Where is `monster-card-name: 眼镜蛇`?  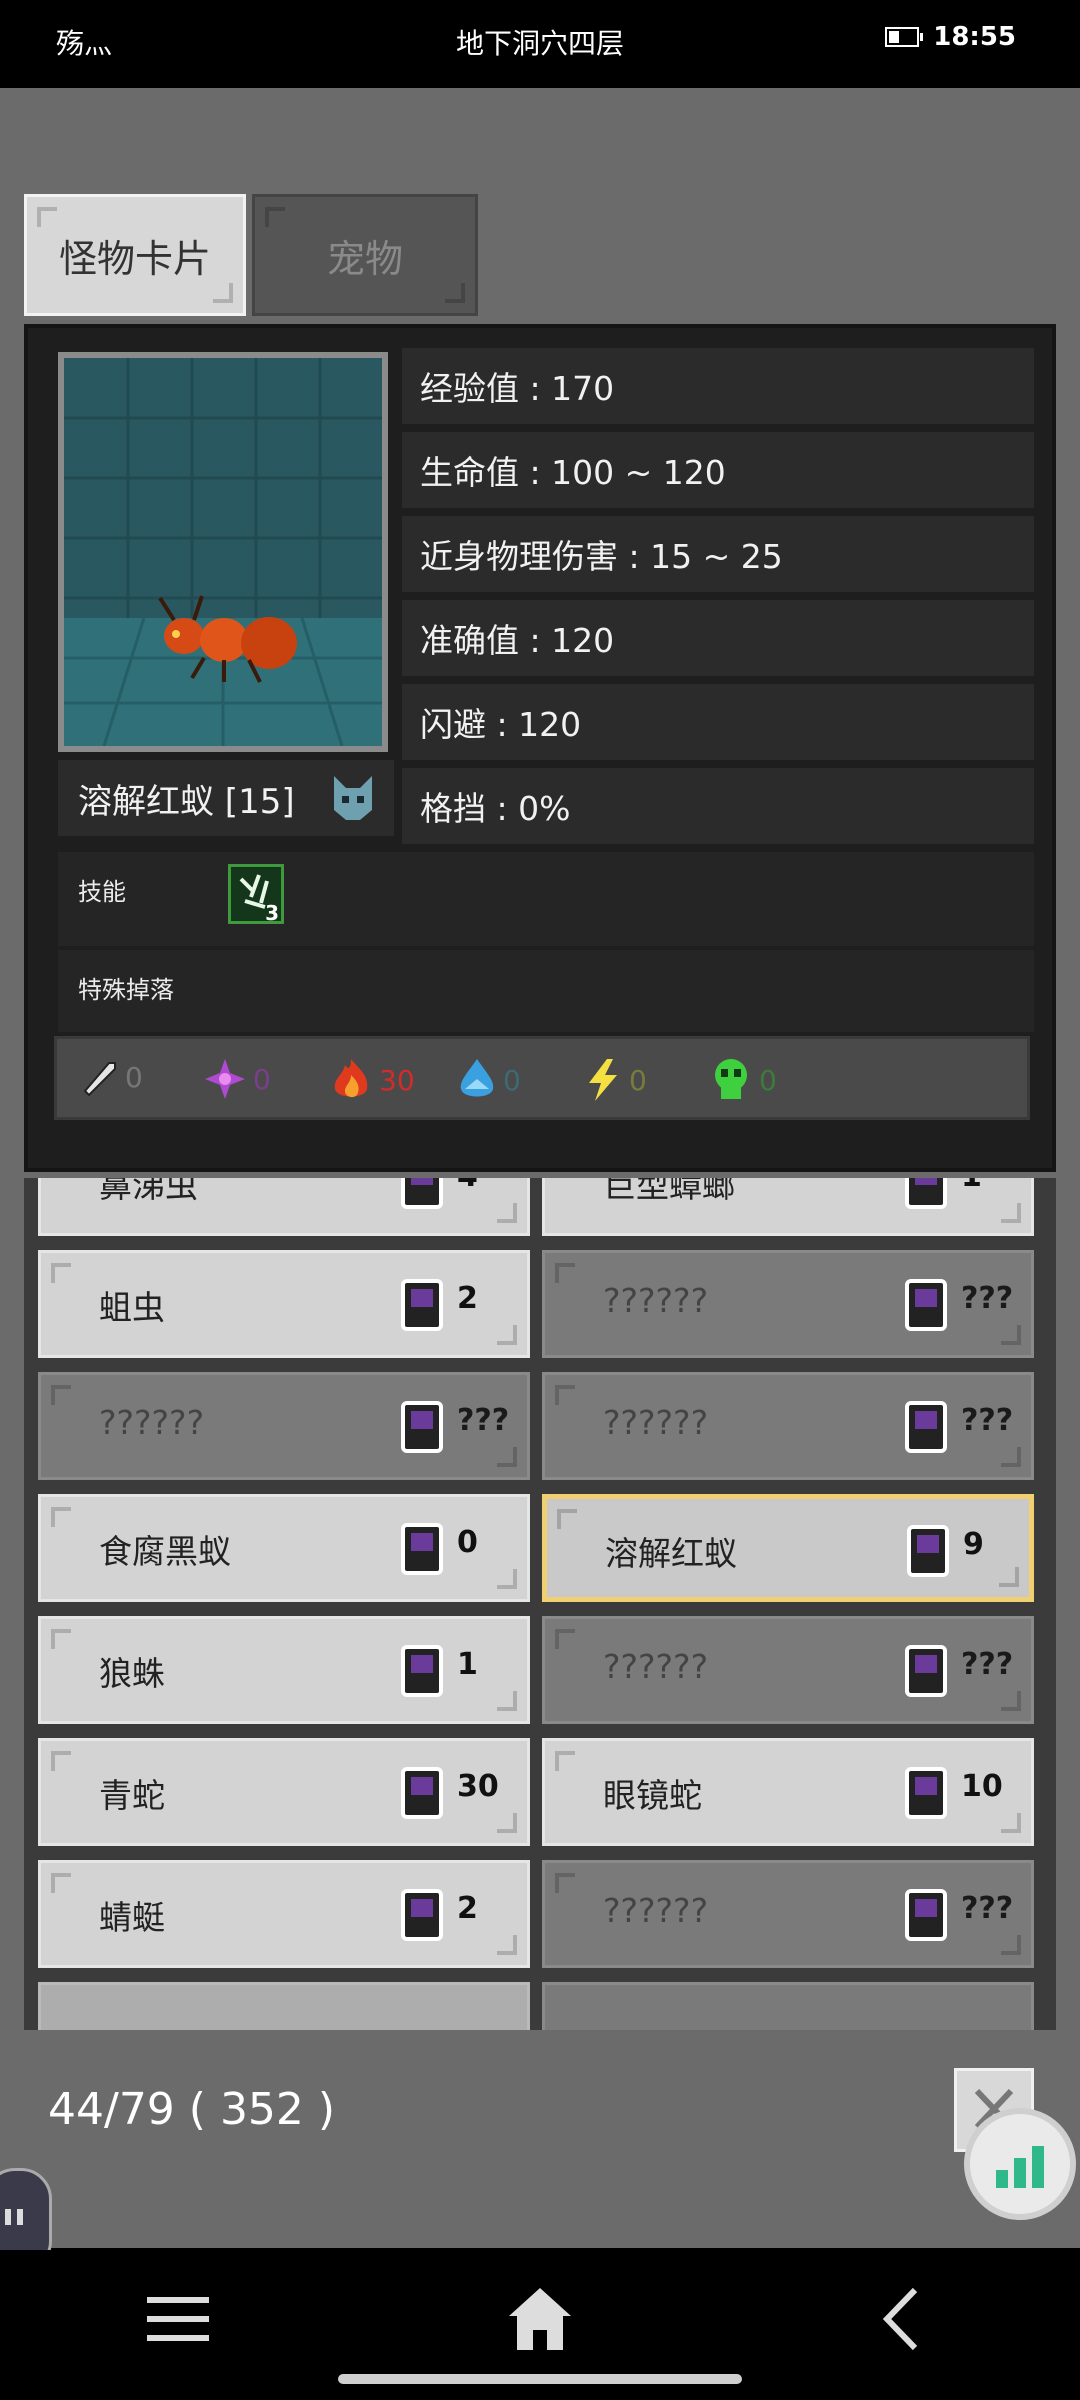 monster-card-name: 眼镜蛇 is located at coordinates (652, 1795).